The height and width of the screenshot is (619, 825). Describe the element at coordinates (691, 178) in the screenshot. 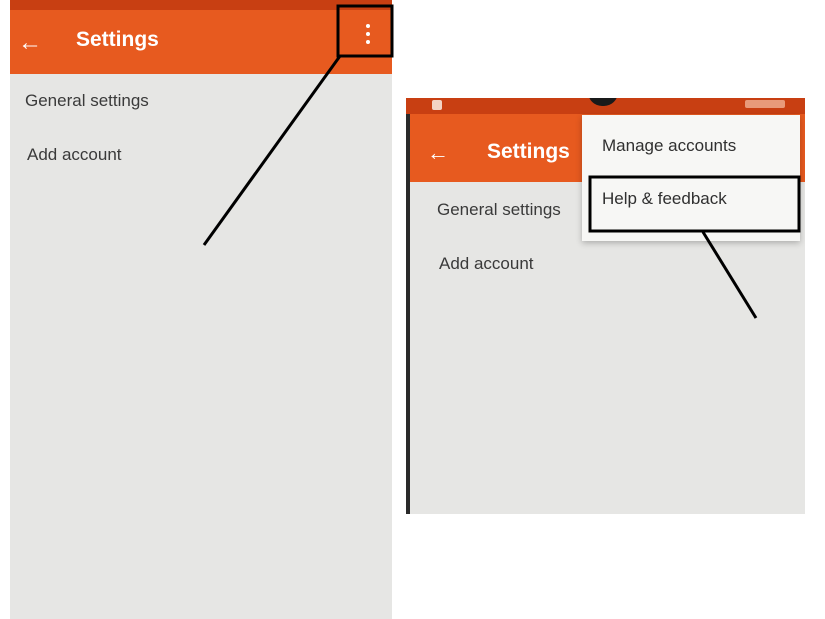

I see `overflow-menu: Manage accounts Help & feedback` at that location.